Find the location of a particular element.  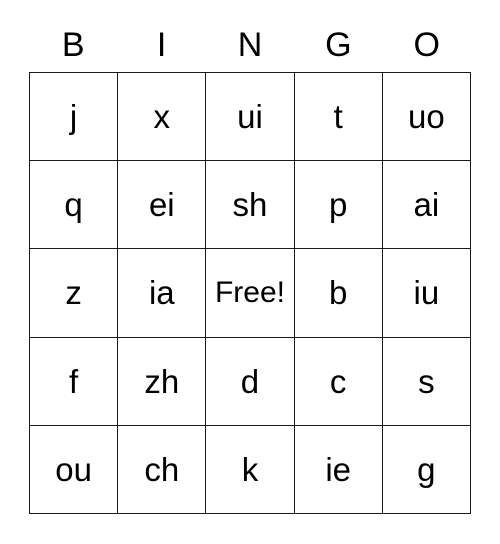

bingo-cell: t is located at coordinates (338, 117).